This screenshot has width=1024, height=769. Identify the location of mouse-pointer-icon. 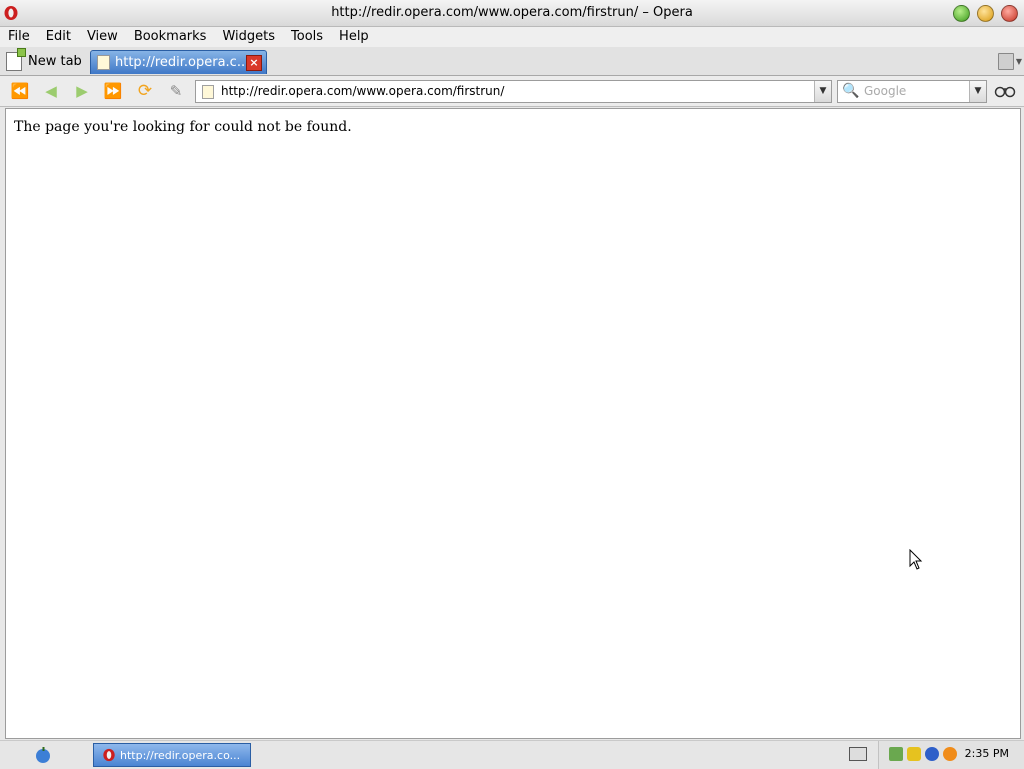
(916, 559).